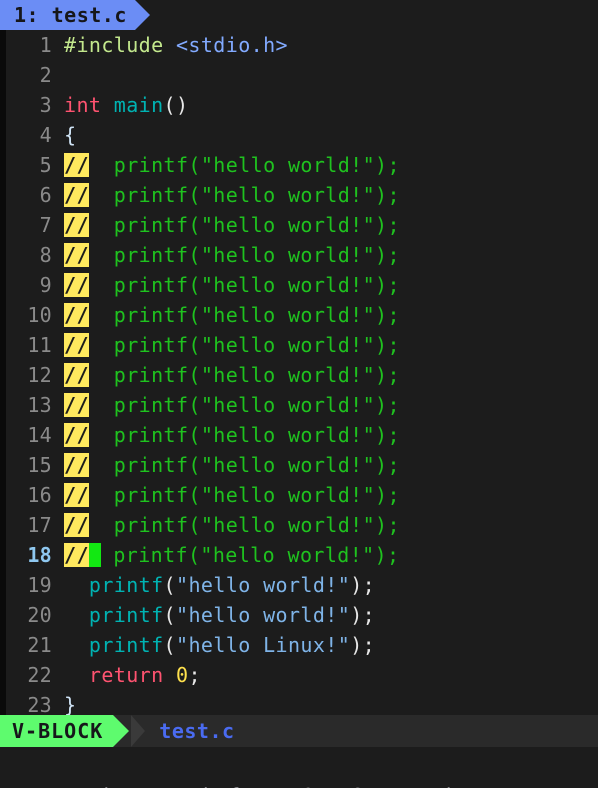  What do you see at coordinates (39, 375) in the screenshot?
I see `line-number: 12` at bounding box center [39, 375].